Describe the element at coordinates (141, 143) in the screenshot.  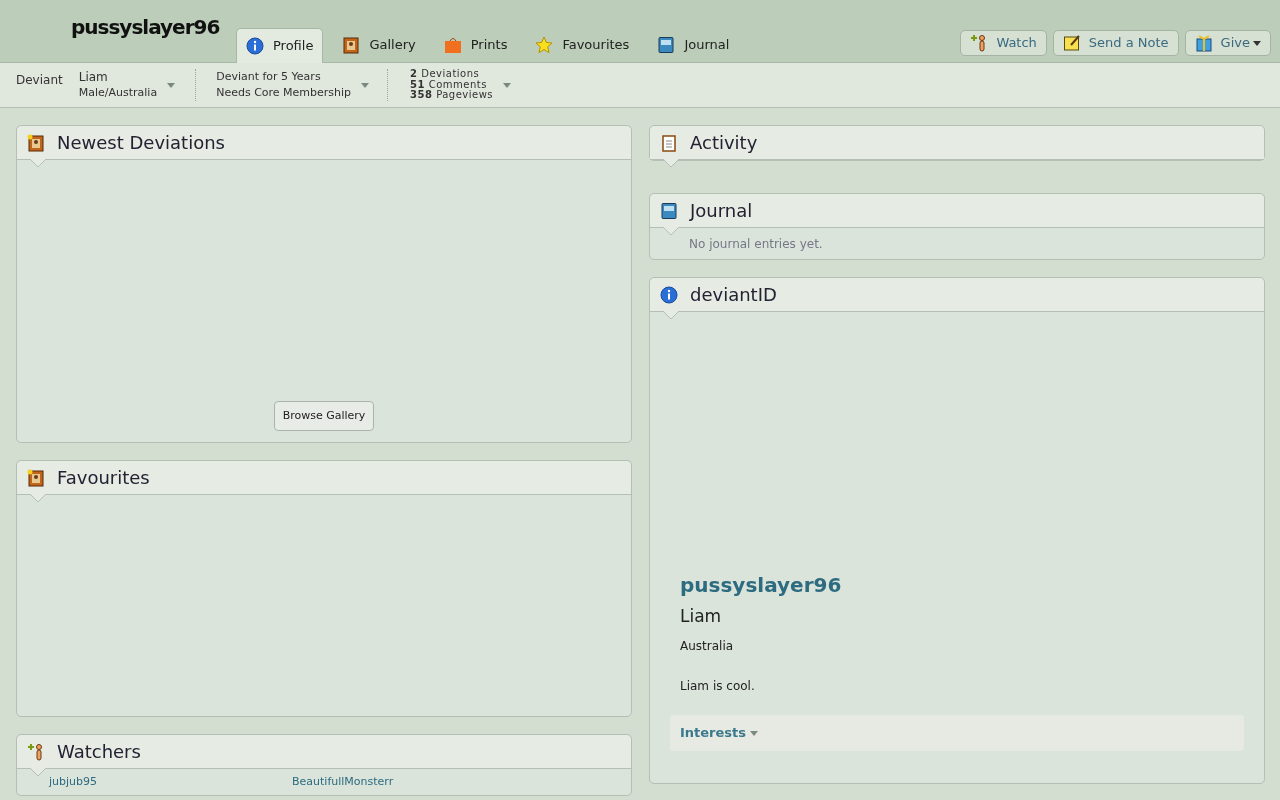
I see `panel-title: Newest Deviations` at that location.